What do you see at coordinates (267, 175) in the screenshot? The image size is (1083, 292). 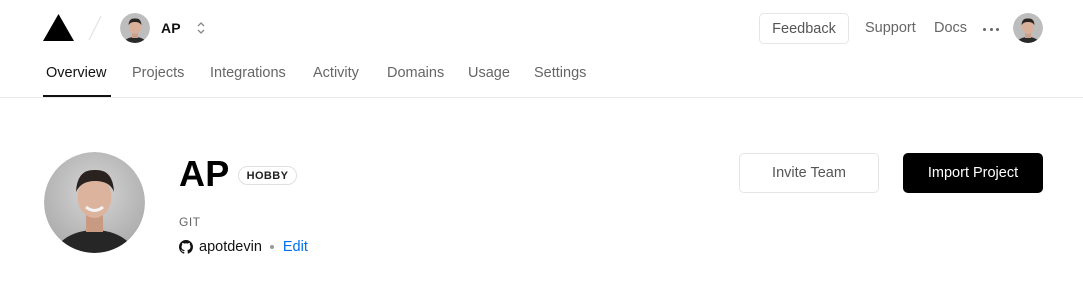 I see `plan-badge: HOBBY` at bounding box center [267, 175].